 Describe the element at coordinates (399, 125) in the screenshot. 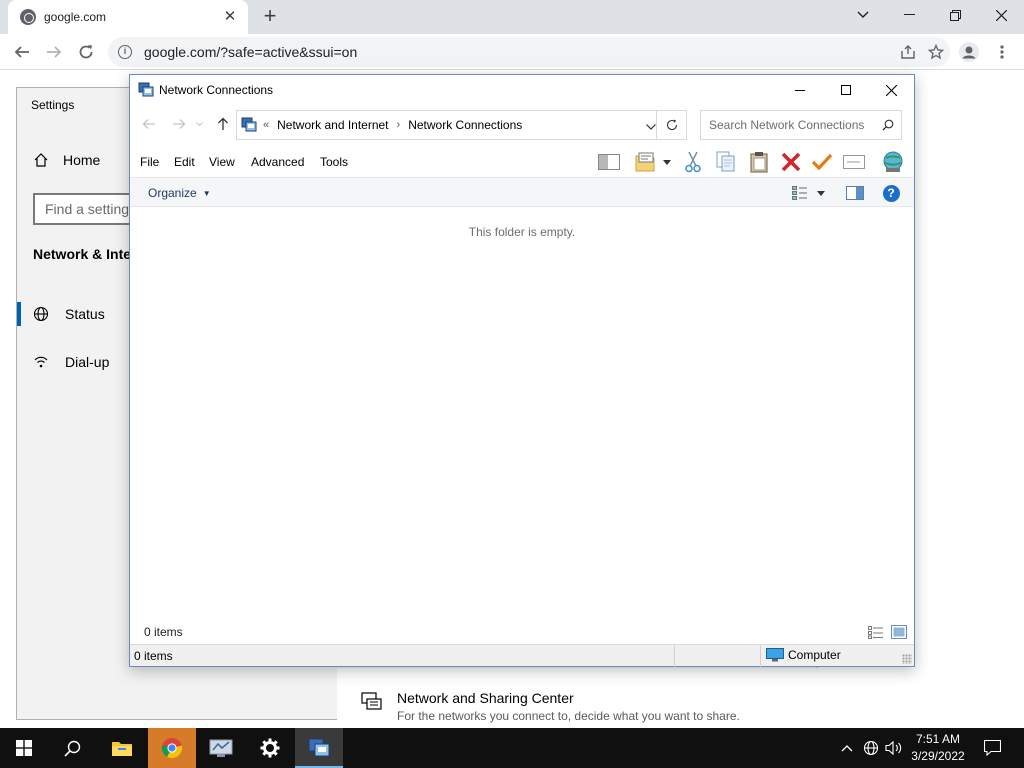

I see `chevron-right-icon: ›` at that location.